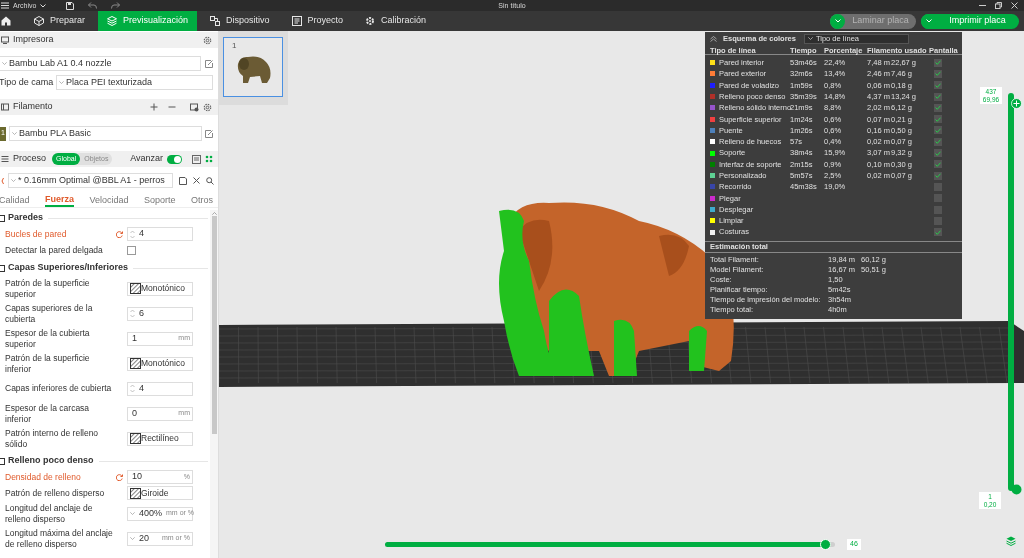 This screenshot has height=558, width=1024. I want to click on minus-icon, so click(172, 107).